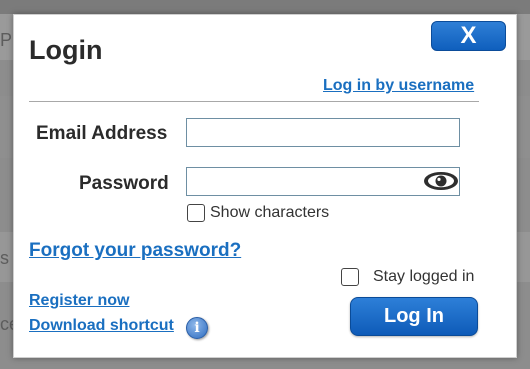 The width and height of the screenshot is (530, 369). I want to click on register-now-link: Register now, so click(79, 301).